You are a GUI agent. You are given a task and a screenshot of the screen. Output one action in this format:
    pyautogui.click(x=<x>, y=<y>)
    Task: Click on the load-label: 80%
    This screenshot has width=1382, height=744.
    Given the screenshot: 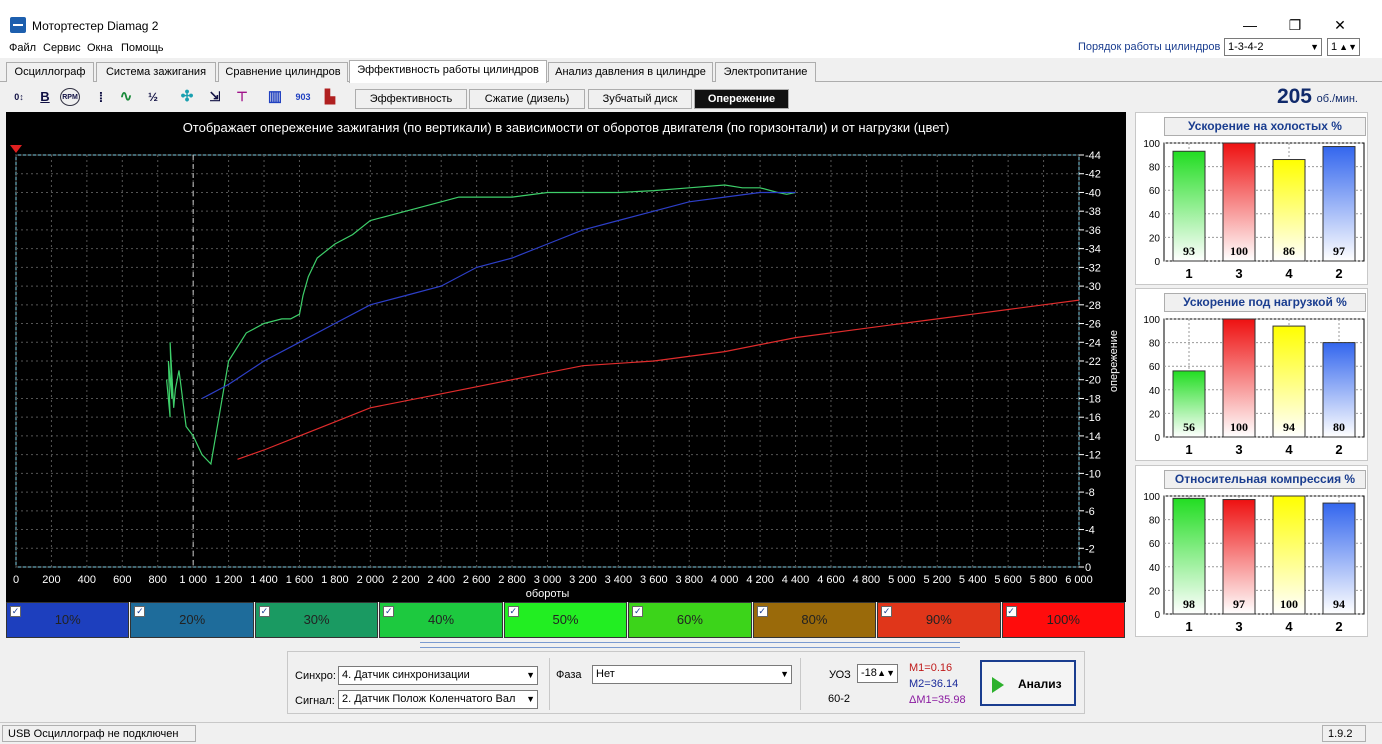 What is the action you would take?
    pyautogui.click(x=814, y=619)
    